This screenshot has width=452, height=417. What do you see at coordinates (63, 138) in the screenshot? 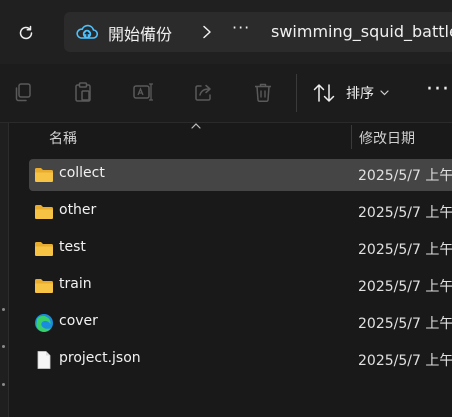
I see `column-header-name: 名稱` at bounding box center [63, 138].